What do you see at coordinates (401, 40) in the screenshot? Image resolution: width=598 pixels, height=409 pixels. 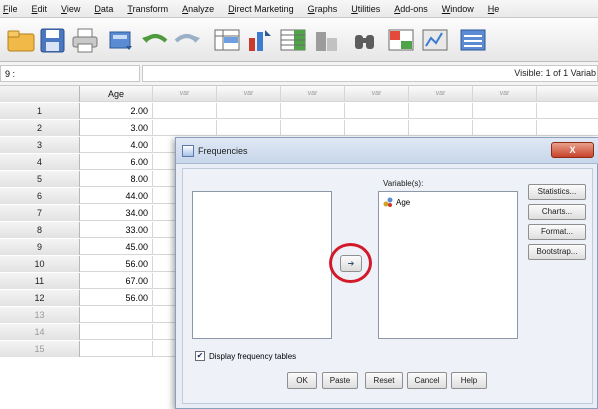 I see `insert-cases-icon` at bounding box center [401, 40].